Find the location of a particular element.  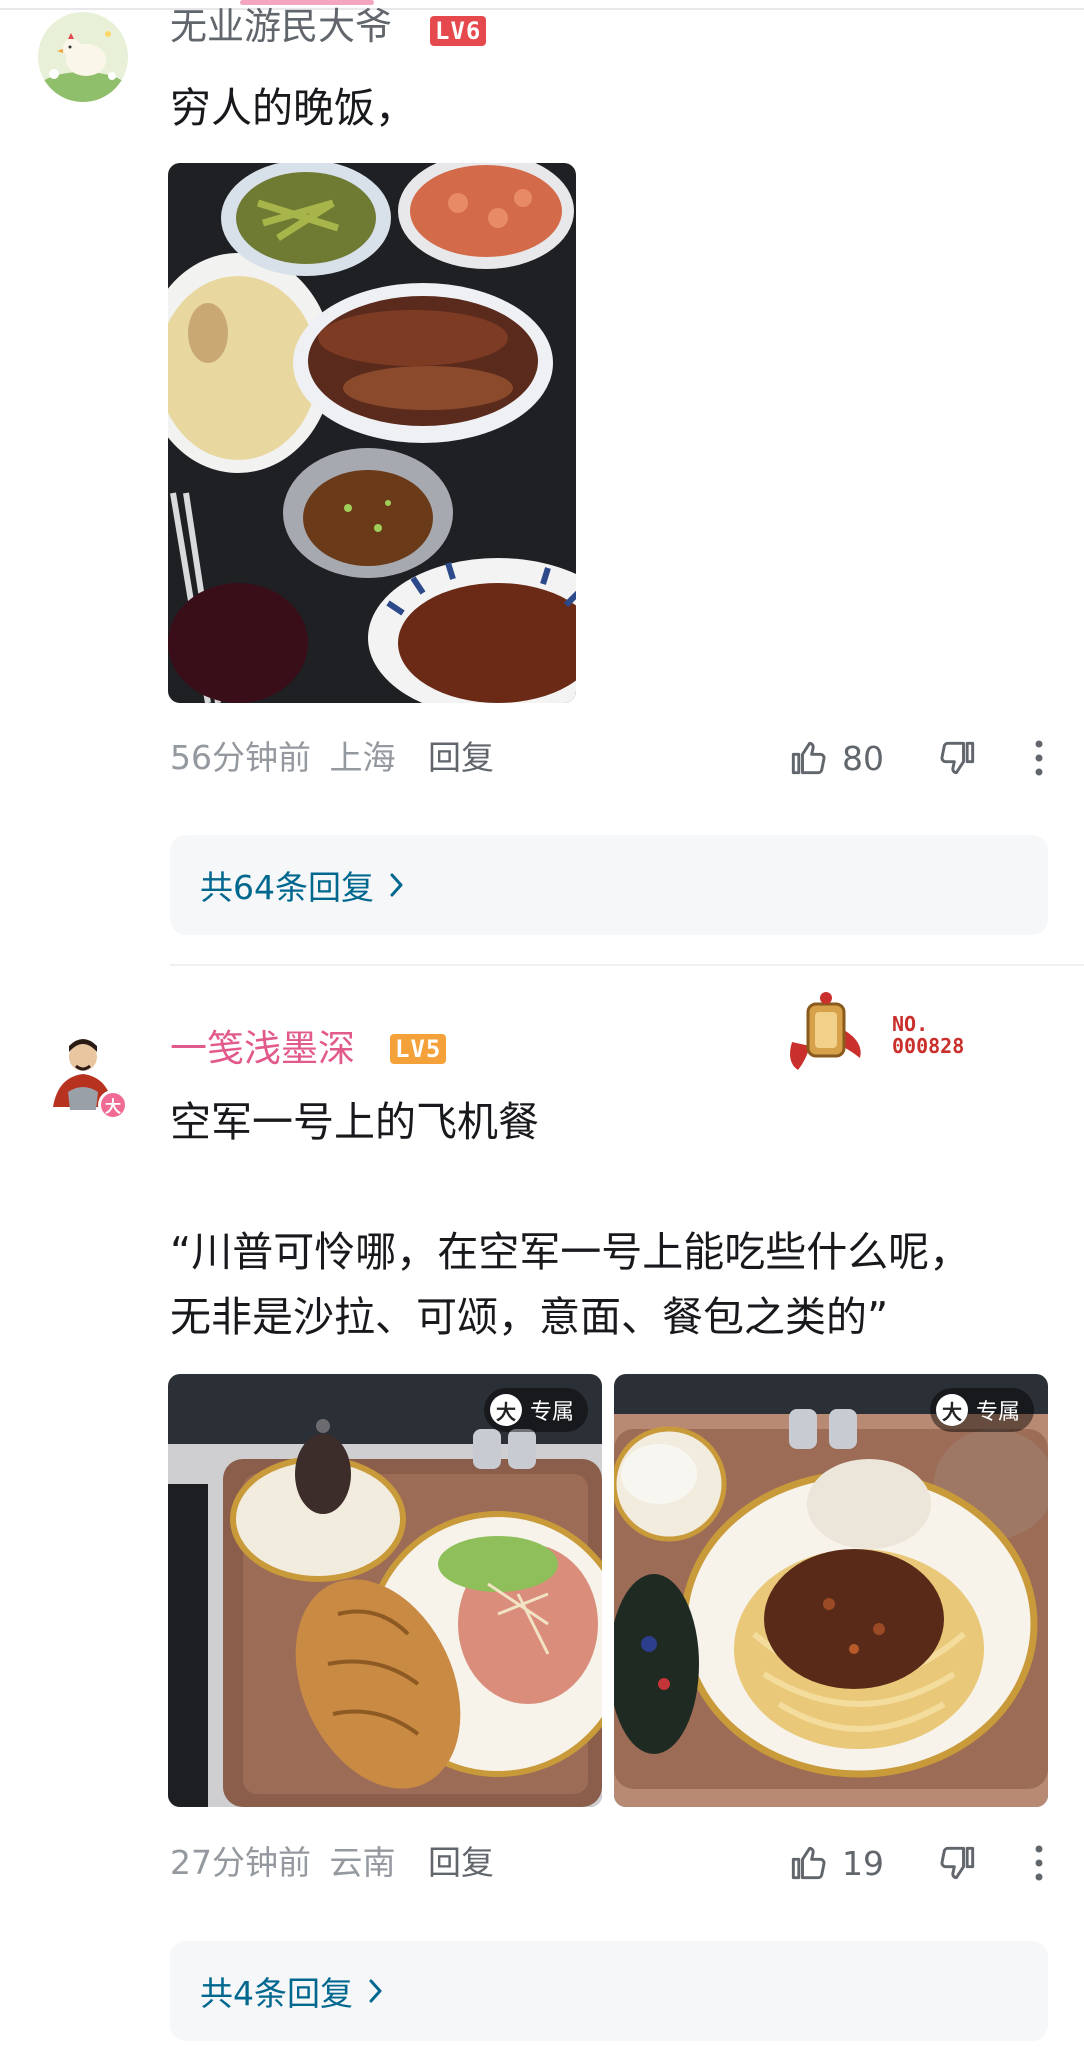

more-vertical-icon is located at coordinates (1039, 1863).